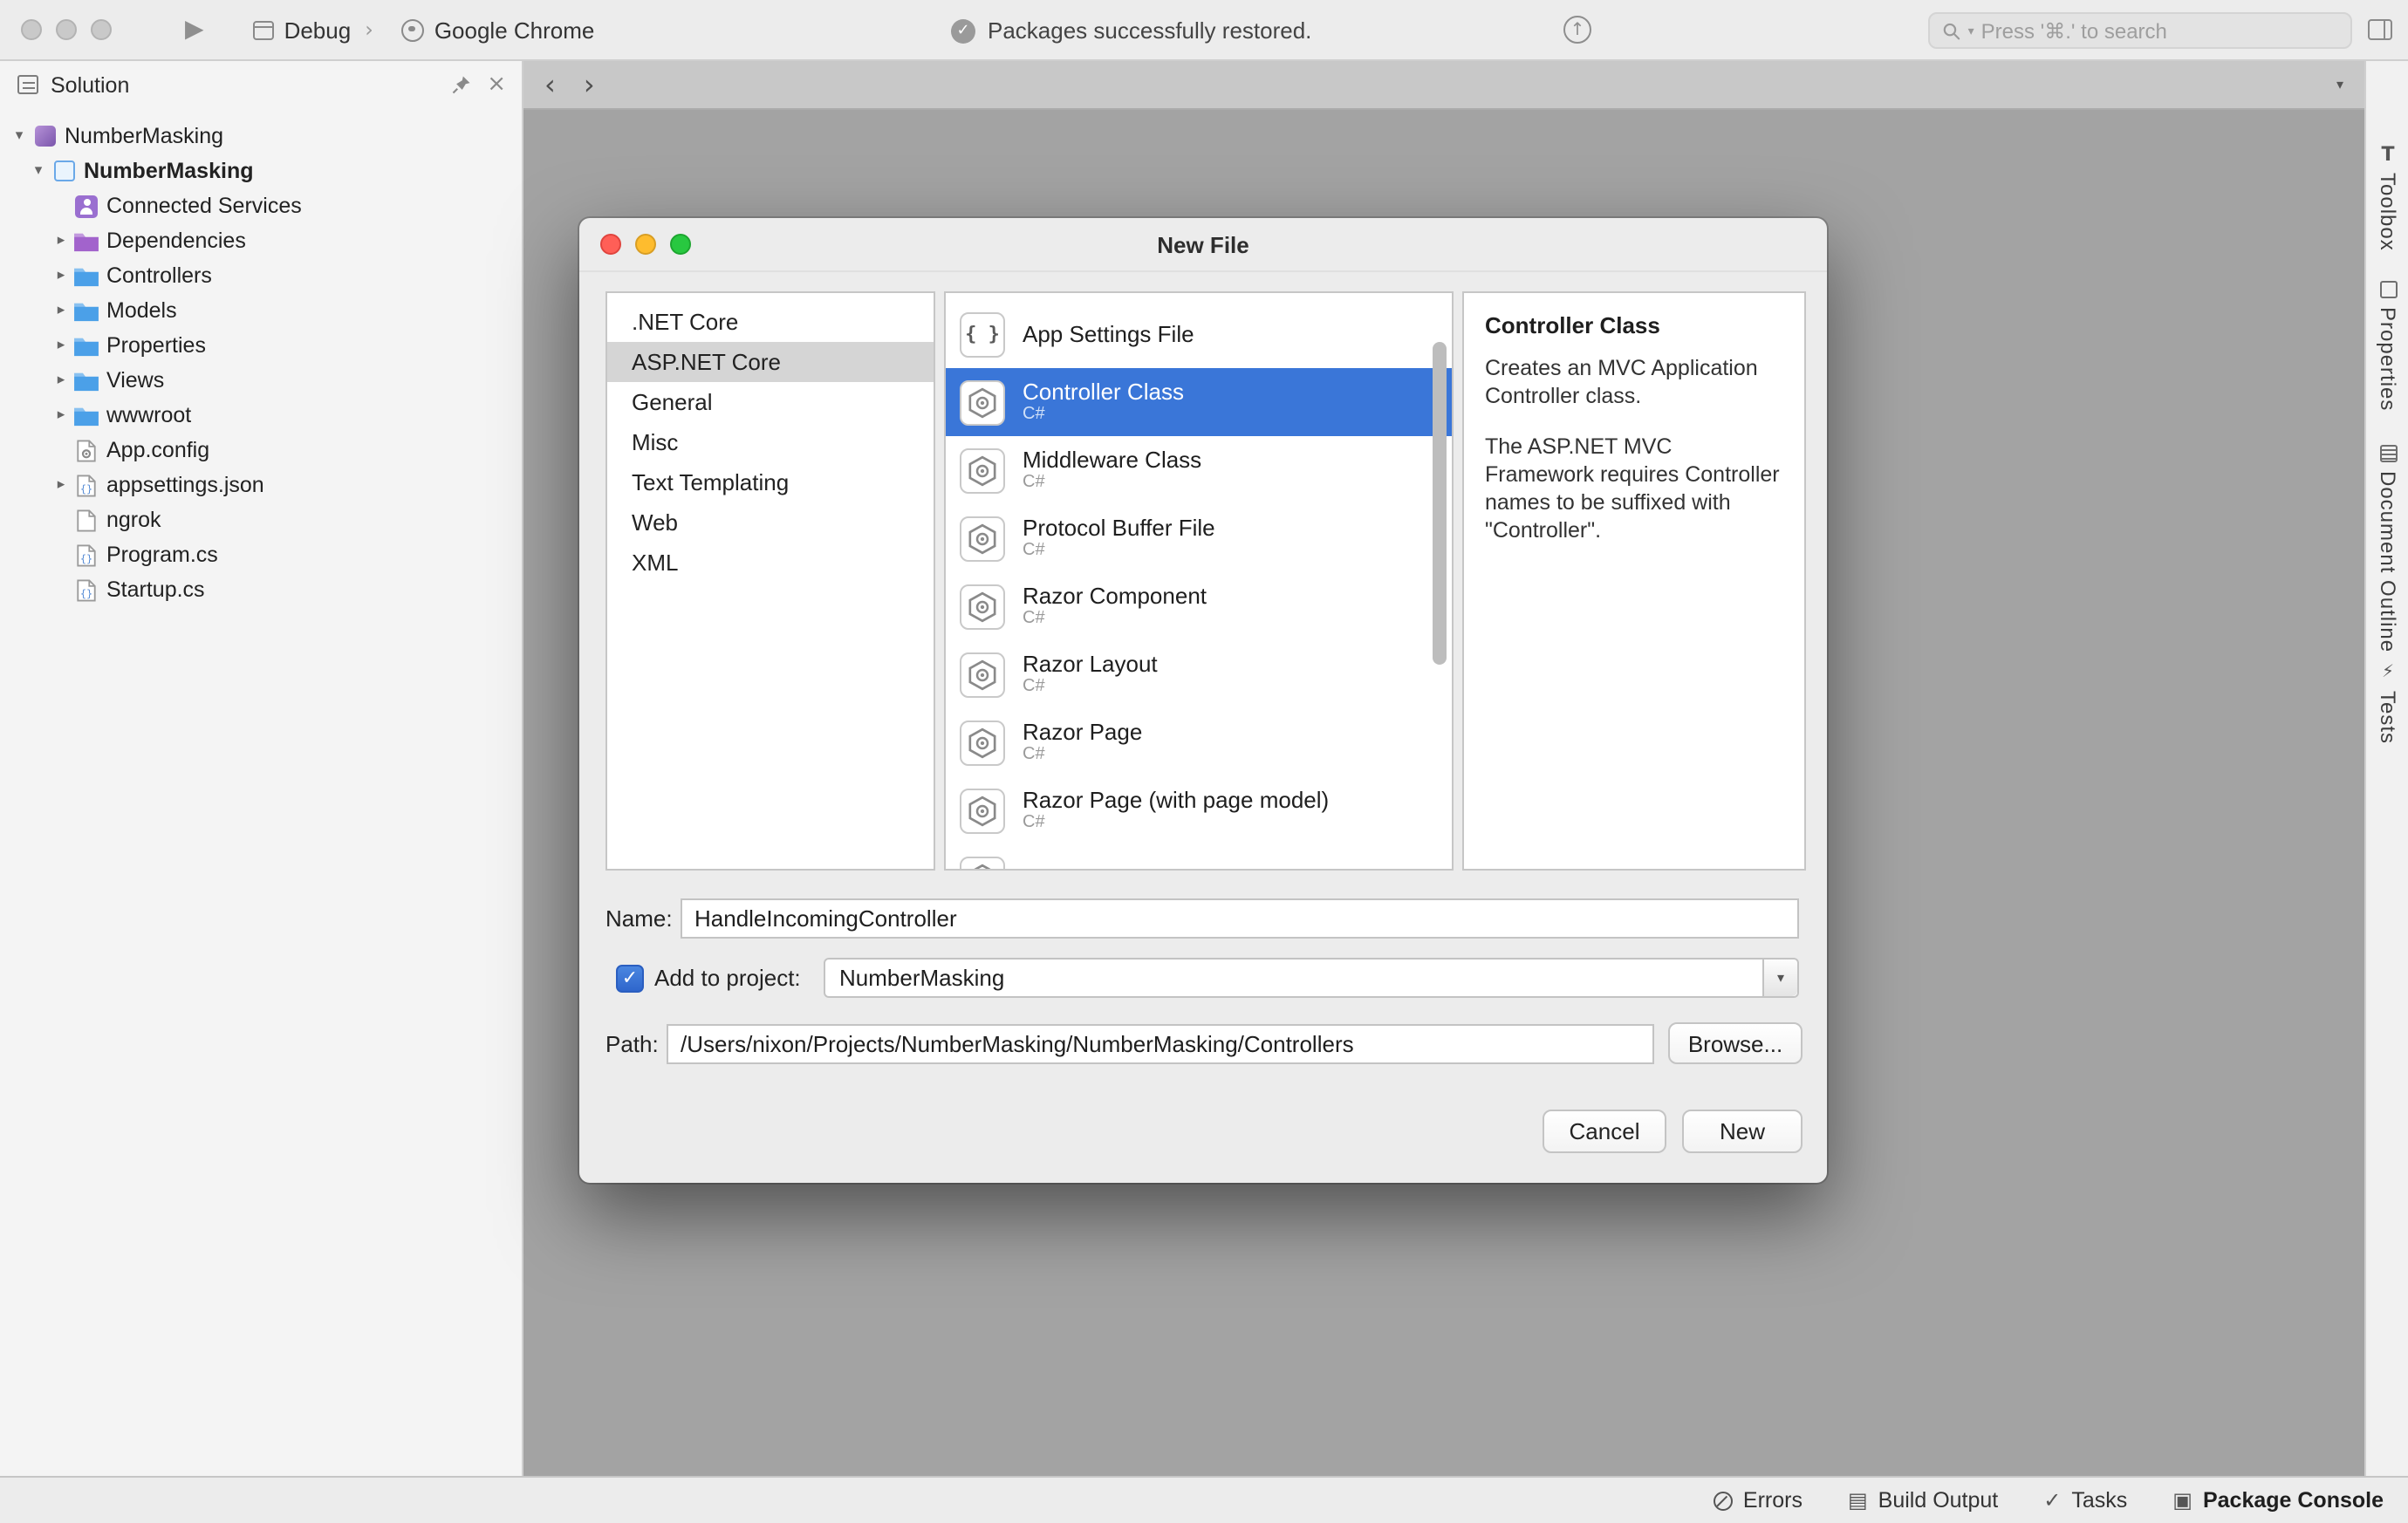 Image resolution: width=2408 pixels, height=1523 pixels. Describe the element at coordinates (1605, 1131) in the screenshot. I see `cancel-button: Cancel` at that location.